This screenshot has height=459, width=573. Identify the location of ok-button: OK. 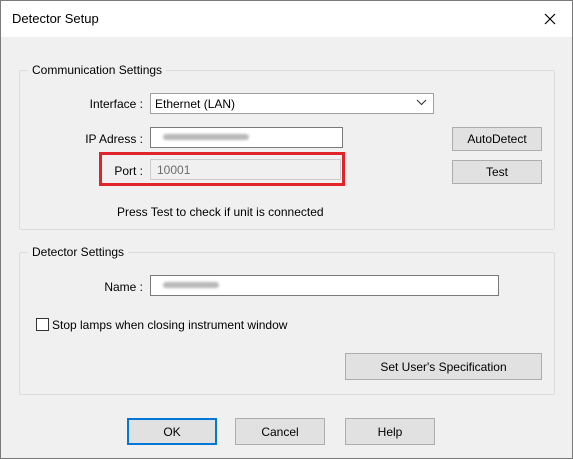
(172, 431).